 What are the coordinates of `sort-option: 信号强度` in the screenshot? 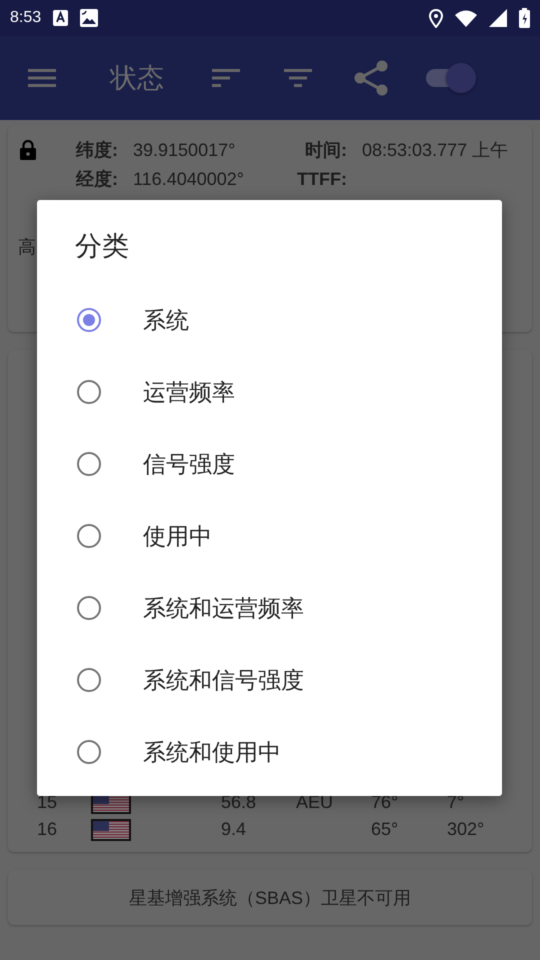 It's located at (275, 464).